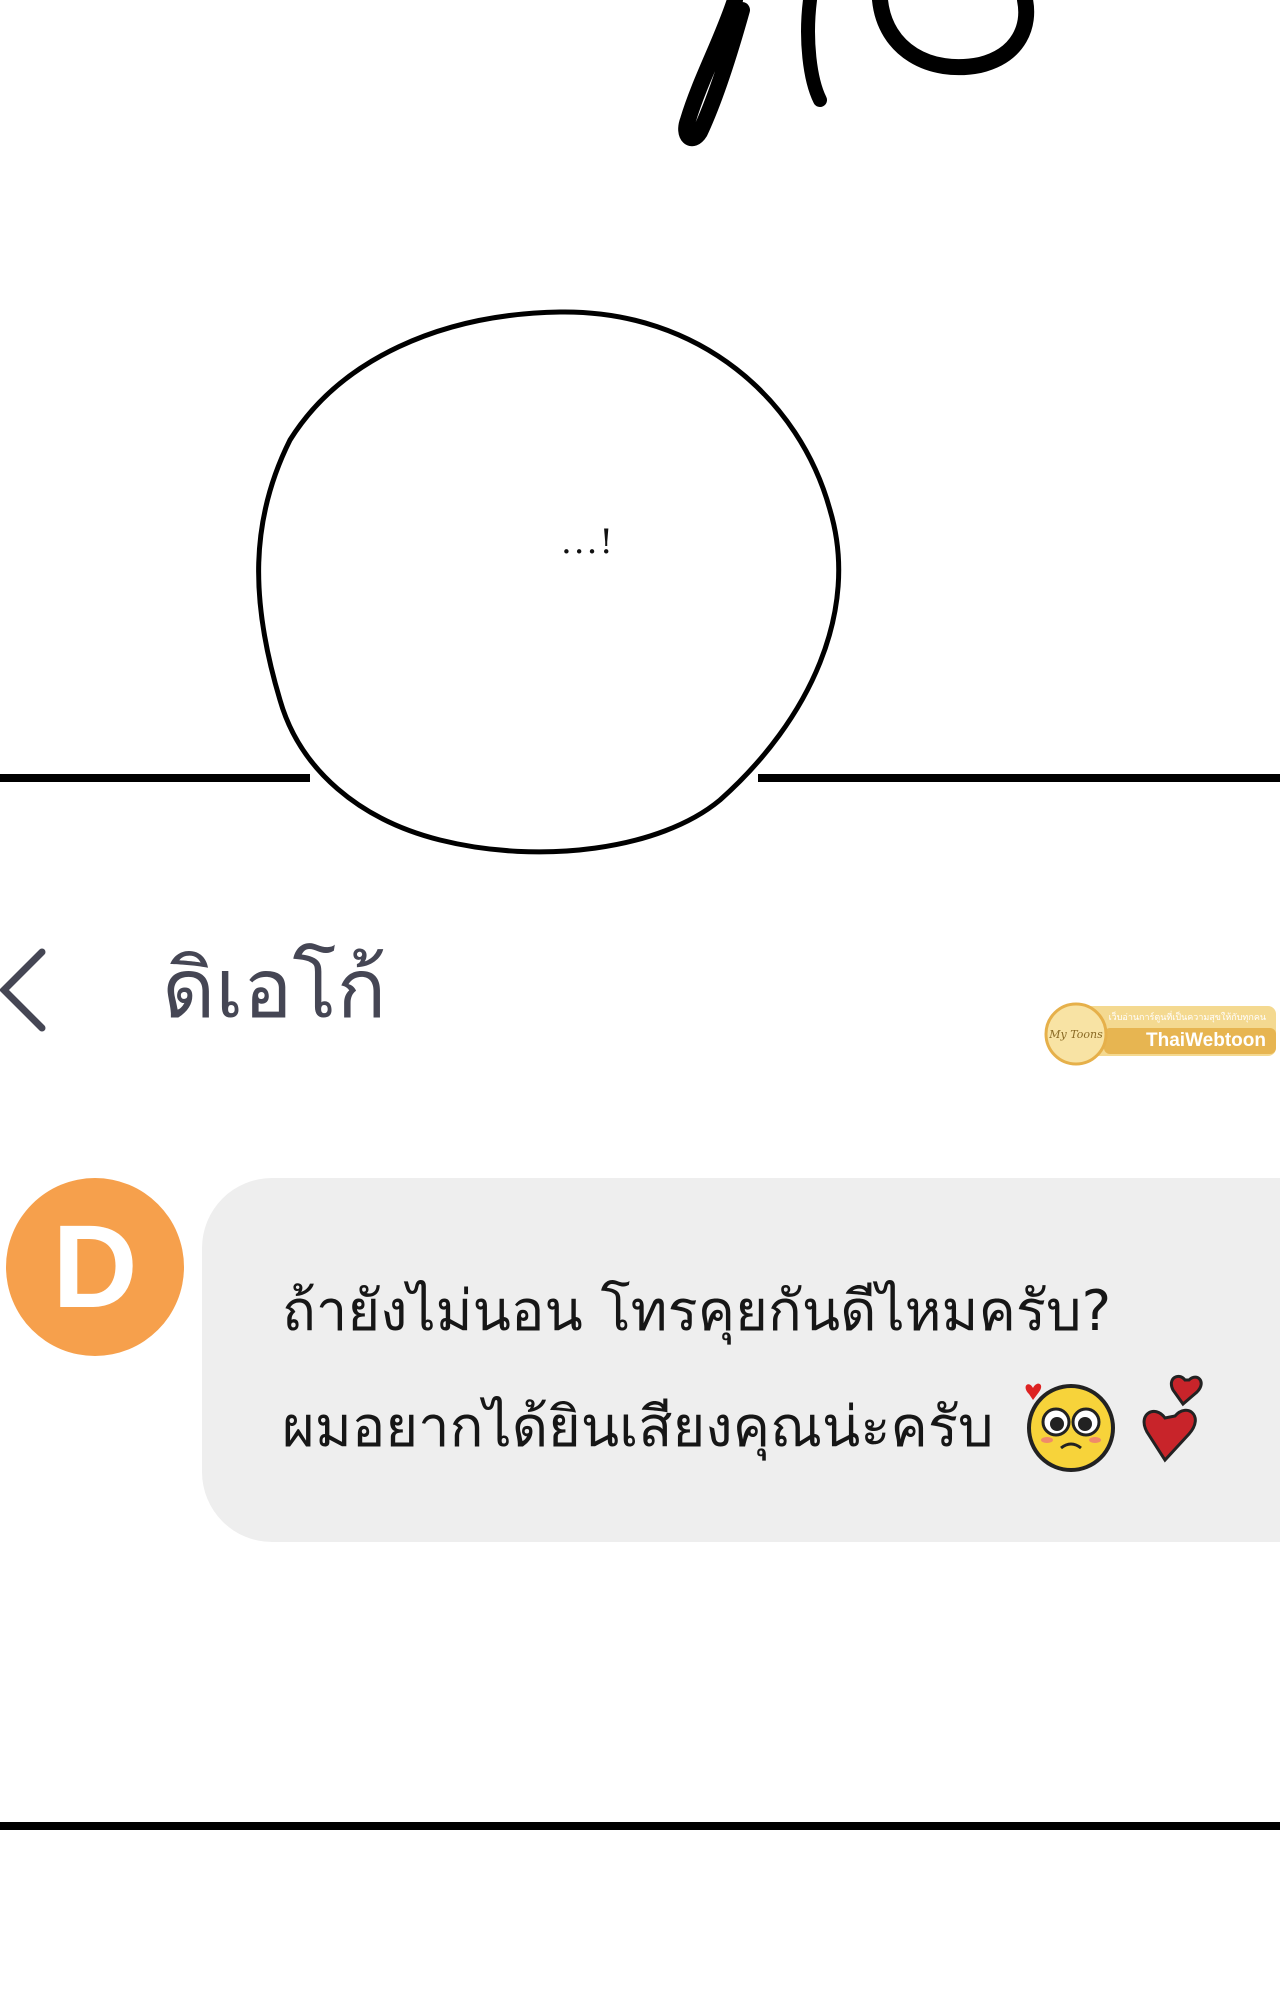 The image size is (1280, 2000). Describe the element at coordinates (274, 989) in the screenshot. I see `contact-name: ดิเอโก้` at that location.